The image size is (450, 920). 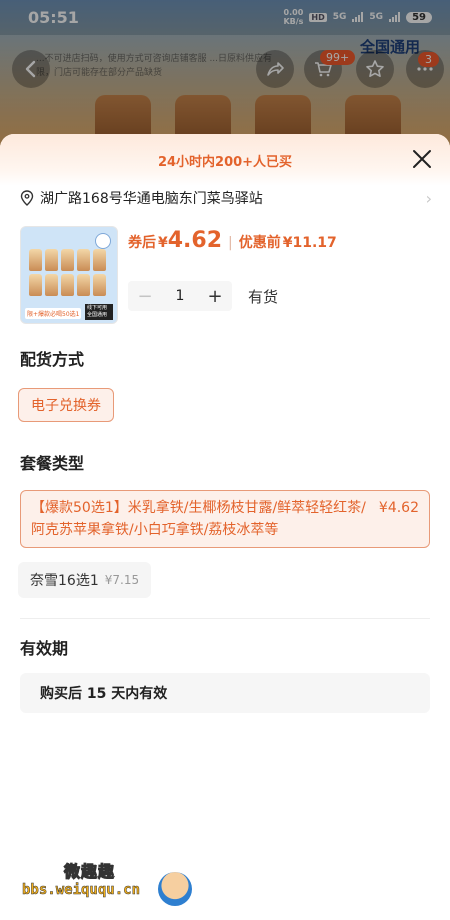 I want to click on watermark-title: 微趣趣, so click(x=89, y=872).